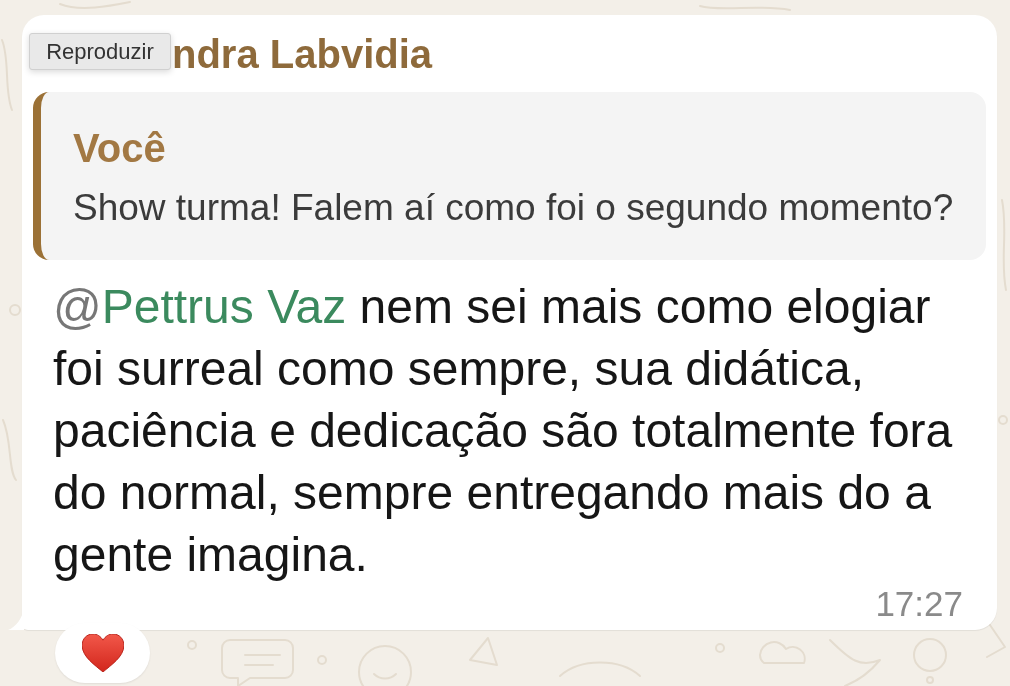 The image size is (1010, 686). Describe the element at coordinates (302, 54) in the screenshot. I see `sender-name: ndra Labvidia` at that location.